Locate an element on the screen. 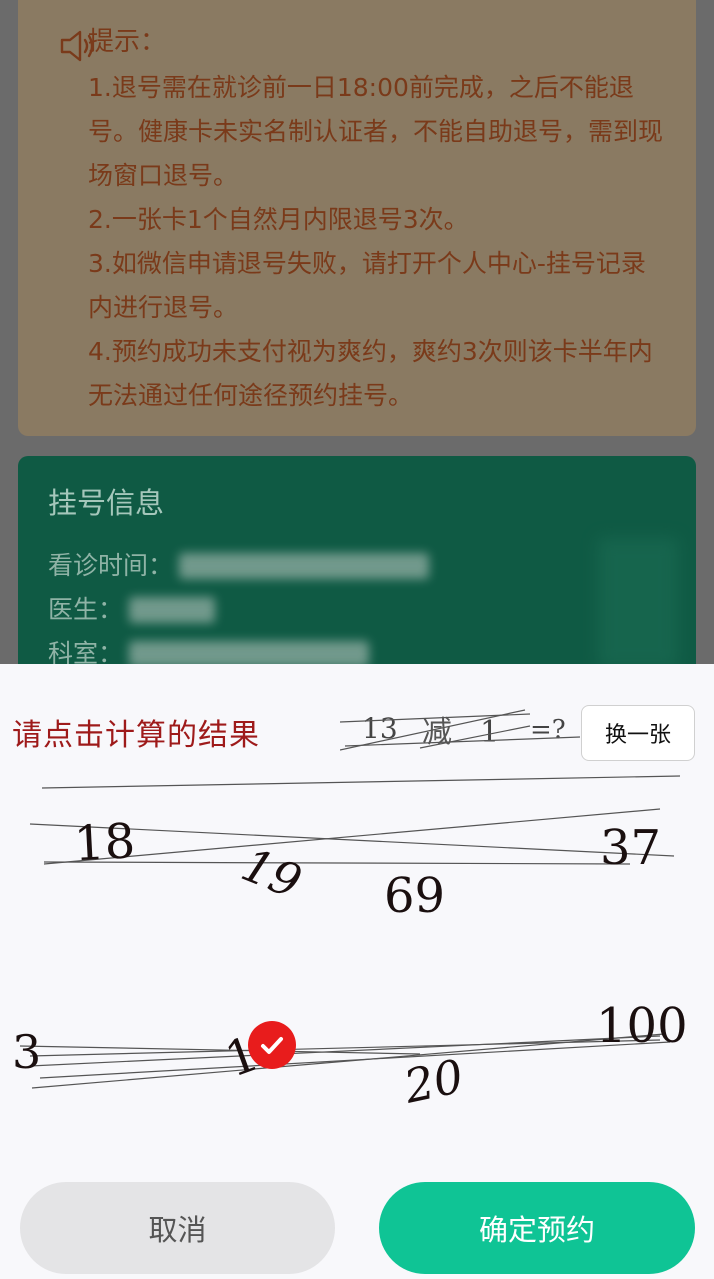 The width and height of the screenshot is (714, 1279). doctor-label: 医生： is located at coordinates (86, 609).